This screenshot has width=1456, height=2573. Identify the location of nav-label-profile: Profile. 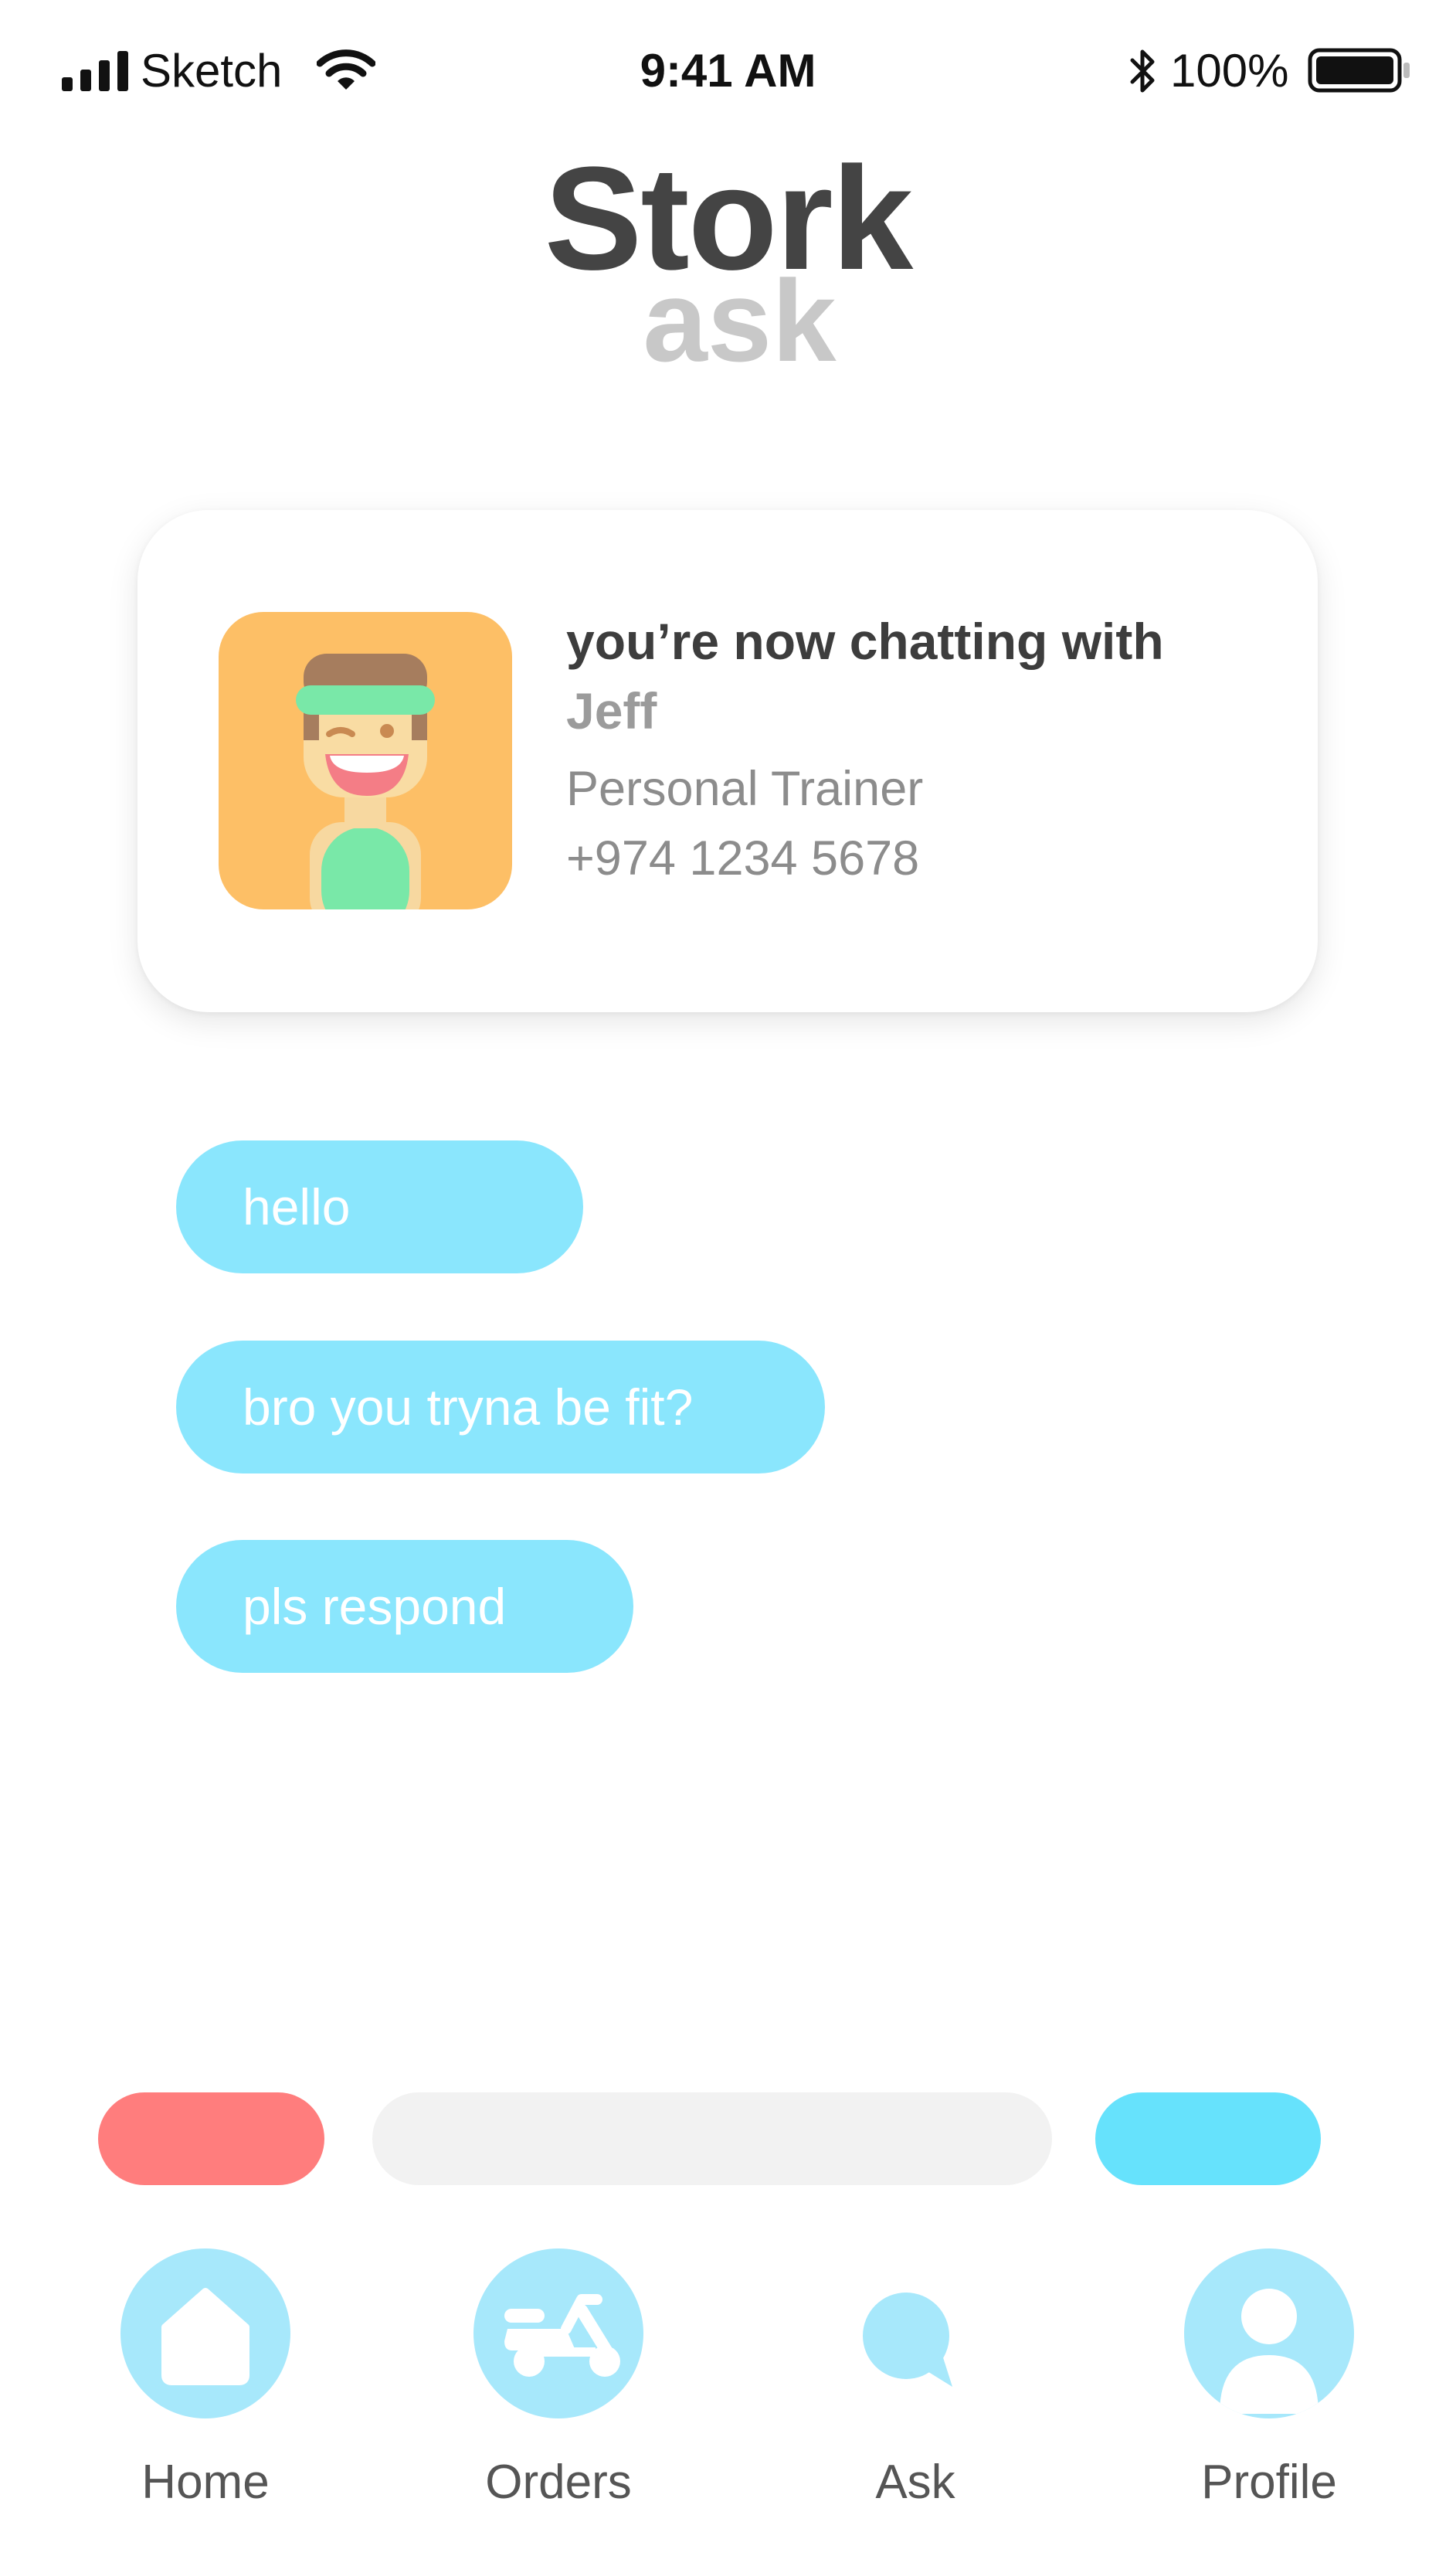
(1269, 2482).